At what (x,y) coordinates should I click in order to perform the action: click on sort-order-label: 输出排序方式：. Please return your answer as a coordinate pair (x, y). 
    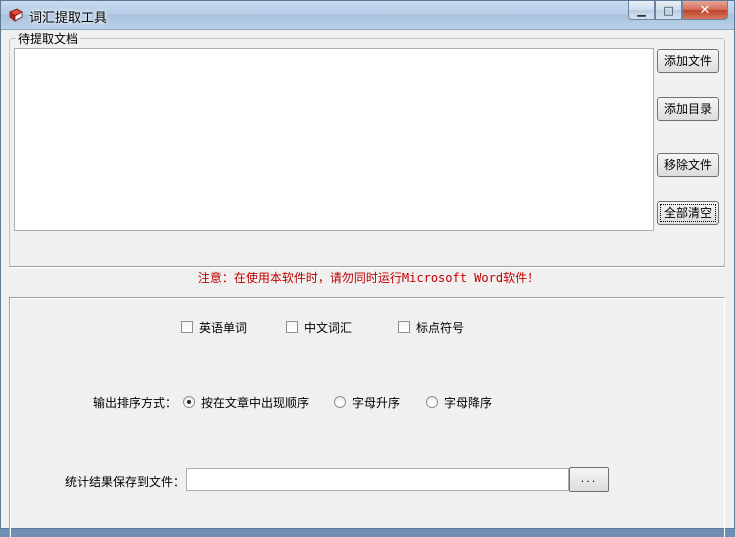
    Looking at the image, I should click on (135, 403).